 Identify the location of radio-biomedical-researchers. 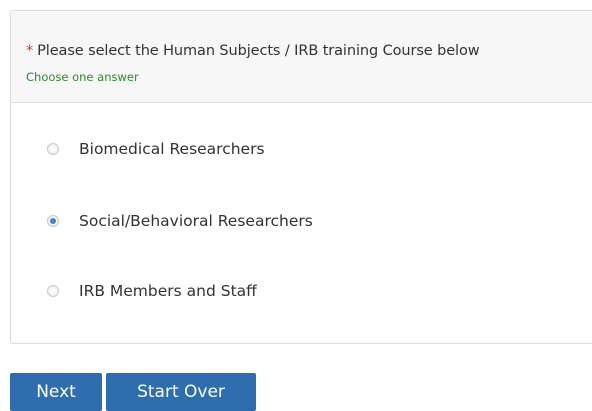
(53, 149).